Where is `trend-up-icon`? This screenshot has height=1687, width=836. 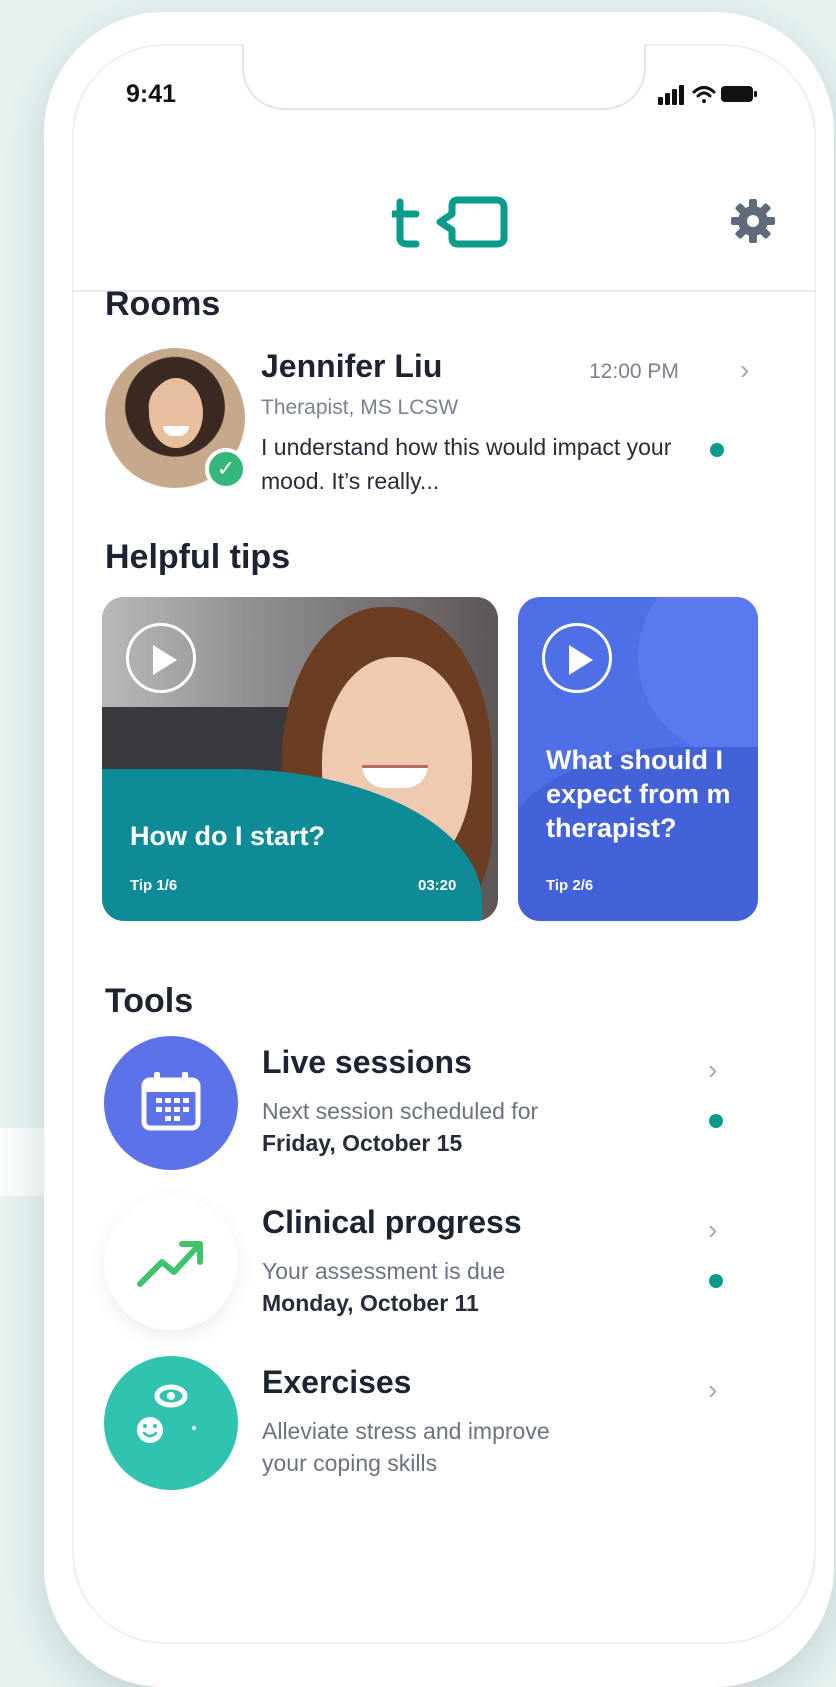 trend-up-icon is located at coordinates (170, 1264).